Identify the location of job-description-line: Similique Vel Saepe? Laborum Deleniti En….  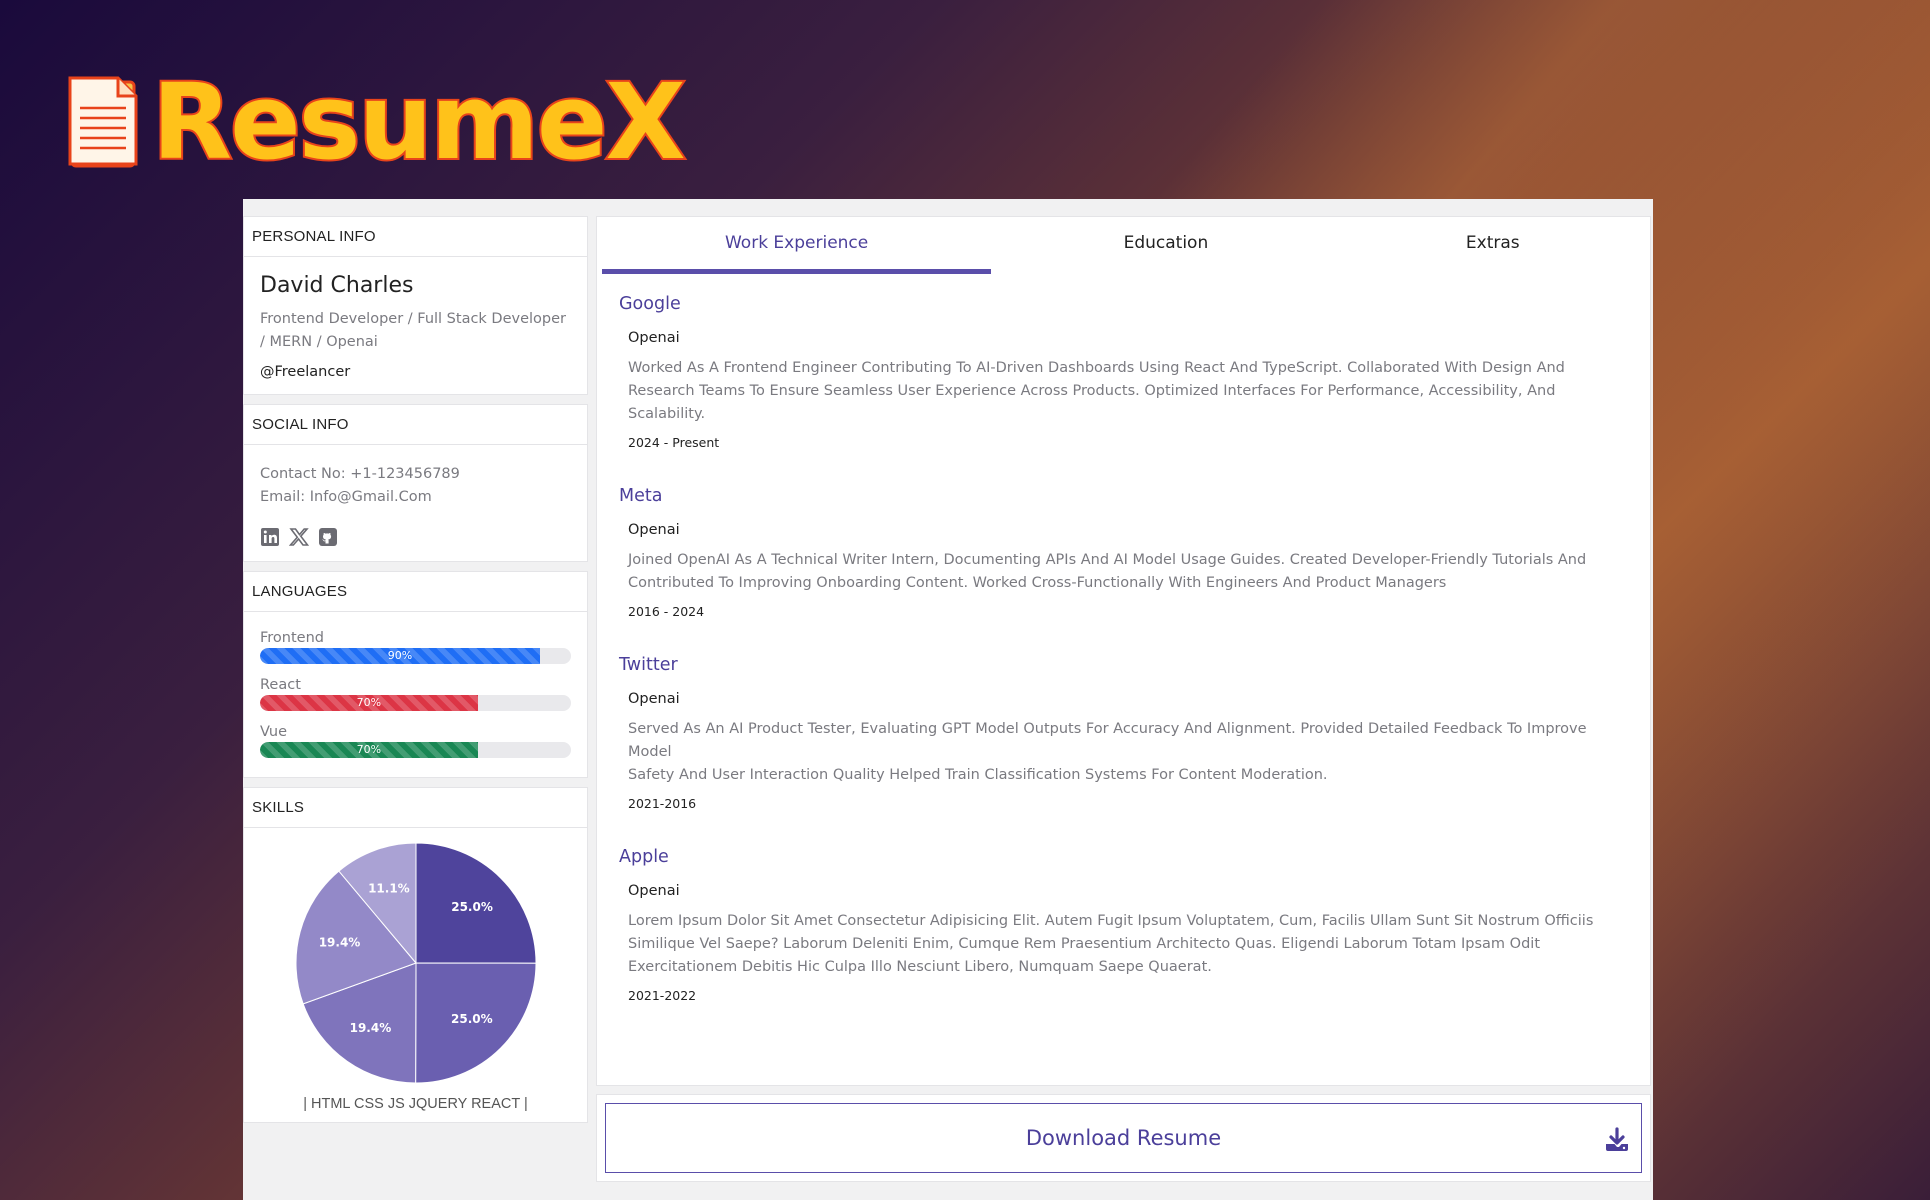
(1084, 944).